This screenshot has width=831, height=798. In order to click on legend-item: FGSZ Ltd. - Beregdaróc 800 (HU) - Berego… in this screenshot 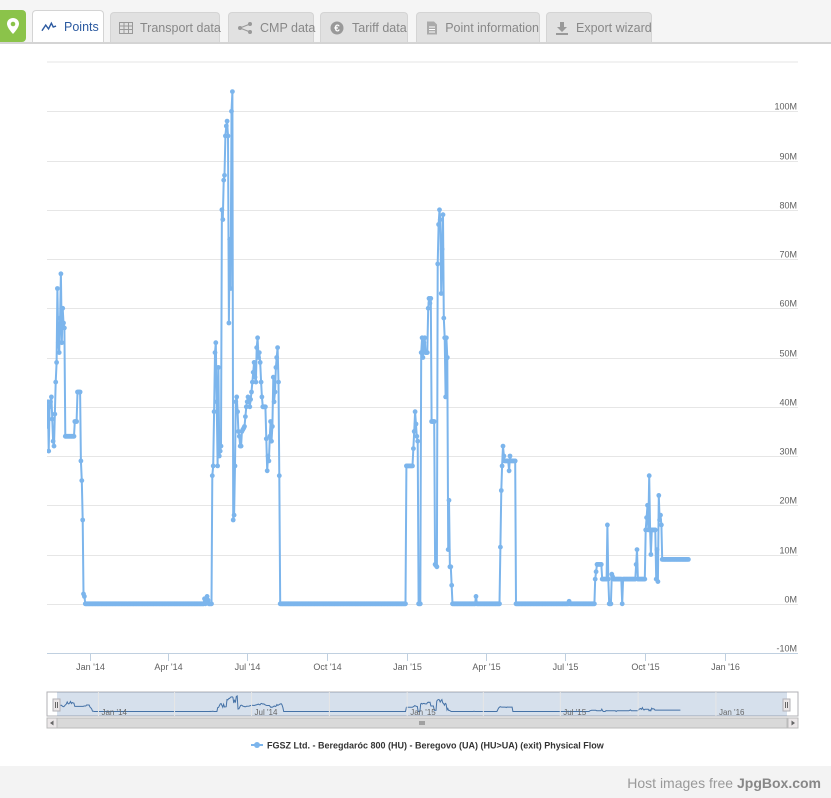, I will do `click(428, 746)`.